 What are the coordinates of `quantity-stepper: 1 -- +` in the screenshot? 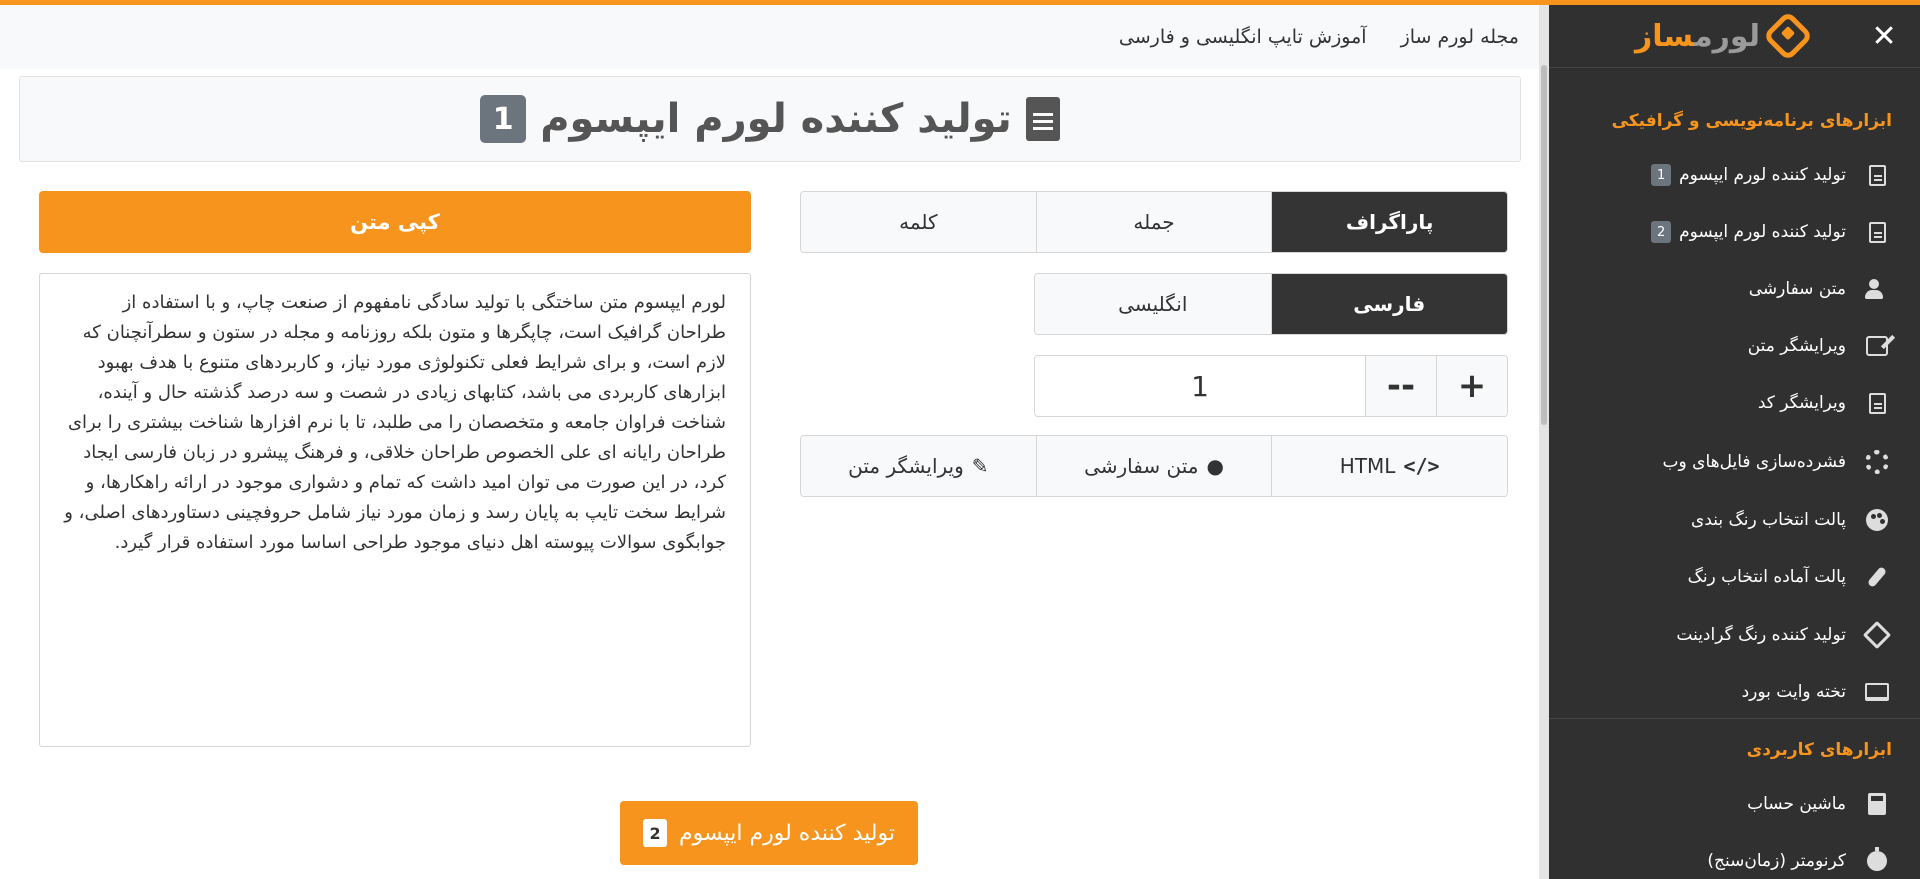 It's located at (1271, 386).